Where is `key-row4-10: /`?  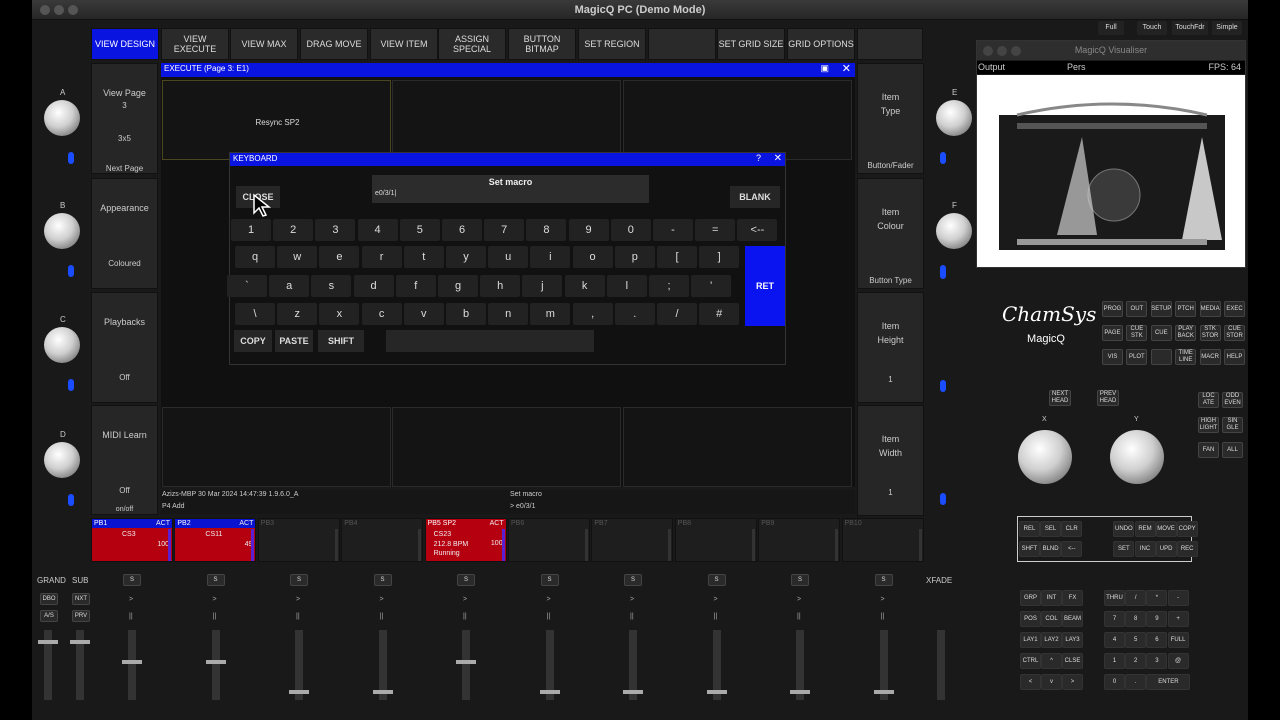
key-row4-10: / is located at coordinates (677, 314).